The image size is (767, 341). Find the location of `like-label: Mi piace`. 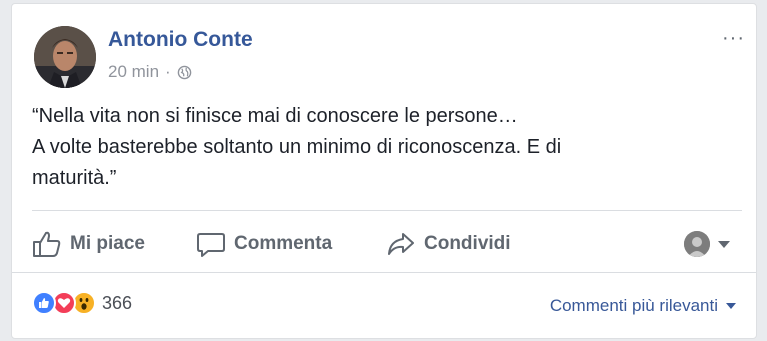

like-label: Mi piace is located at coordinates (107, 243).